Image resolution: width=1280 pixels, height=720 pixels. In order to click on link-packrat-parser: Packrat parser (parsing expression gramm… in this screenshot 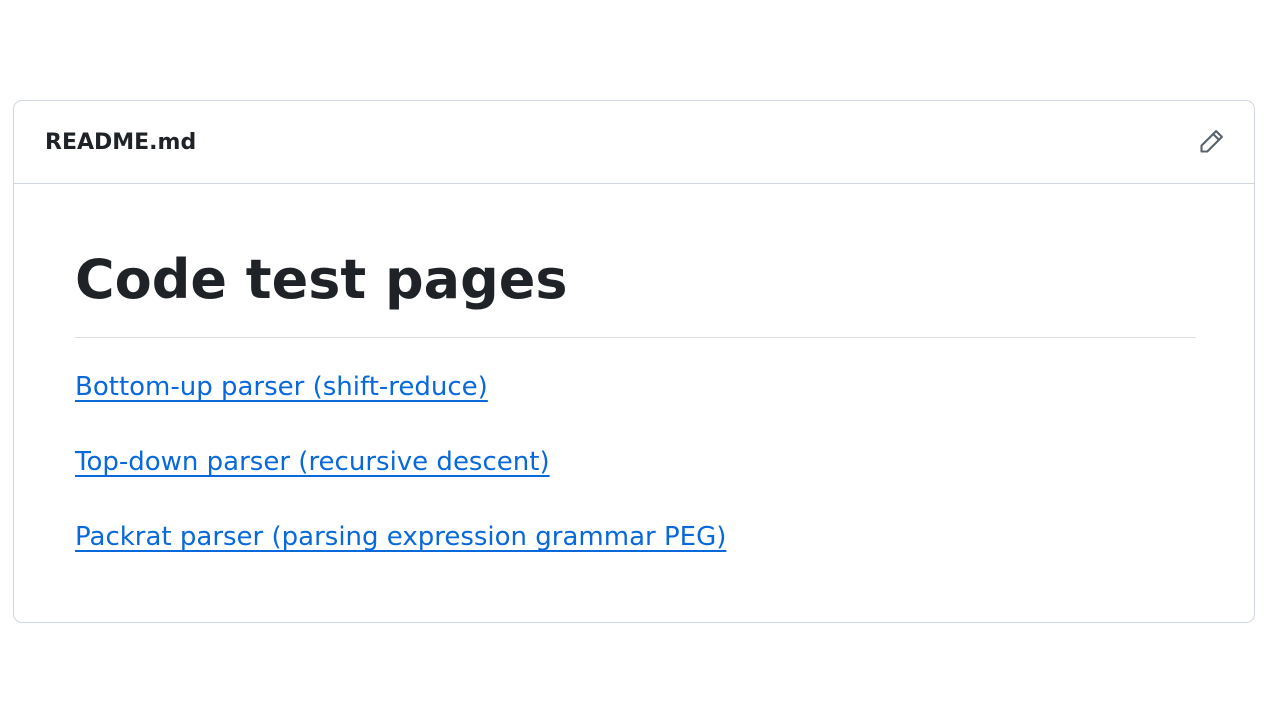, I will do `click(400, 537)`.